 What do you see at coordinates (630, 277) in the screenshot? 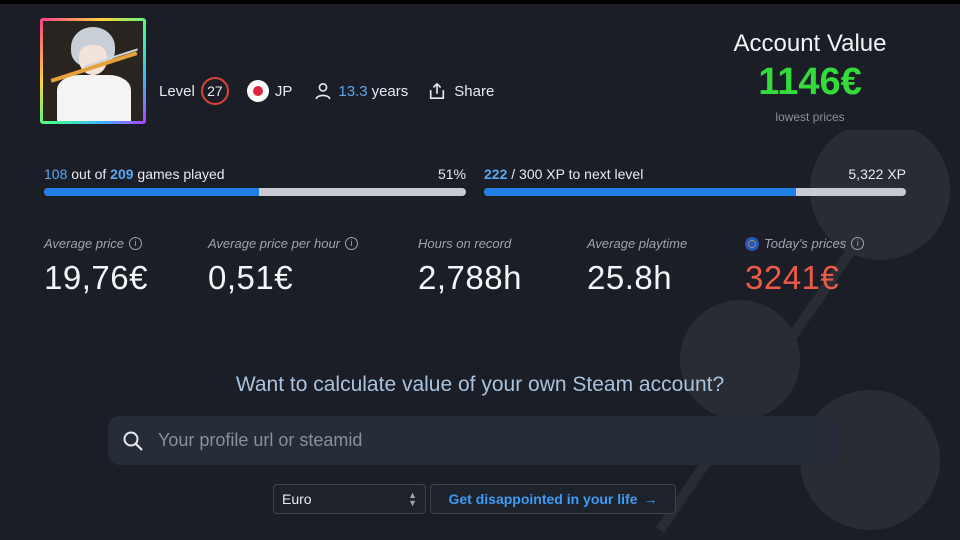
I see `stat-value: 25.8h` at bounding box center [630, 277].